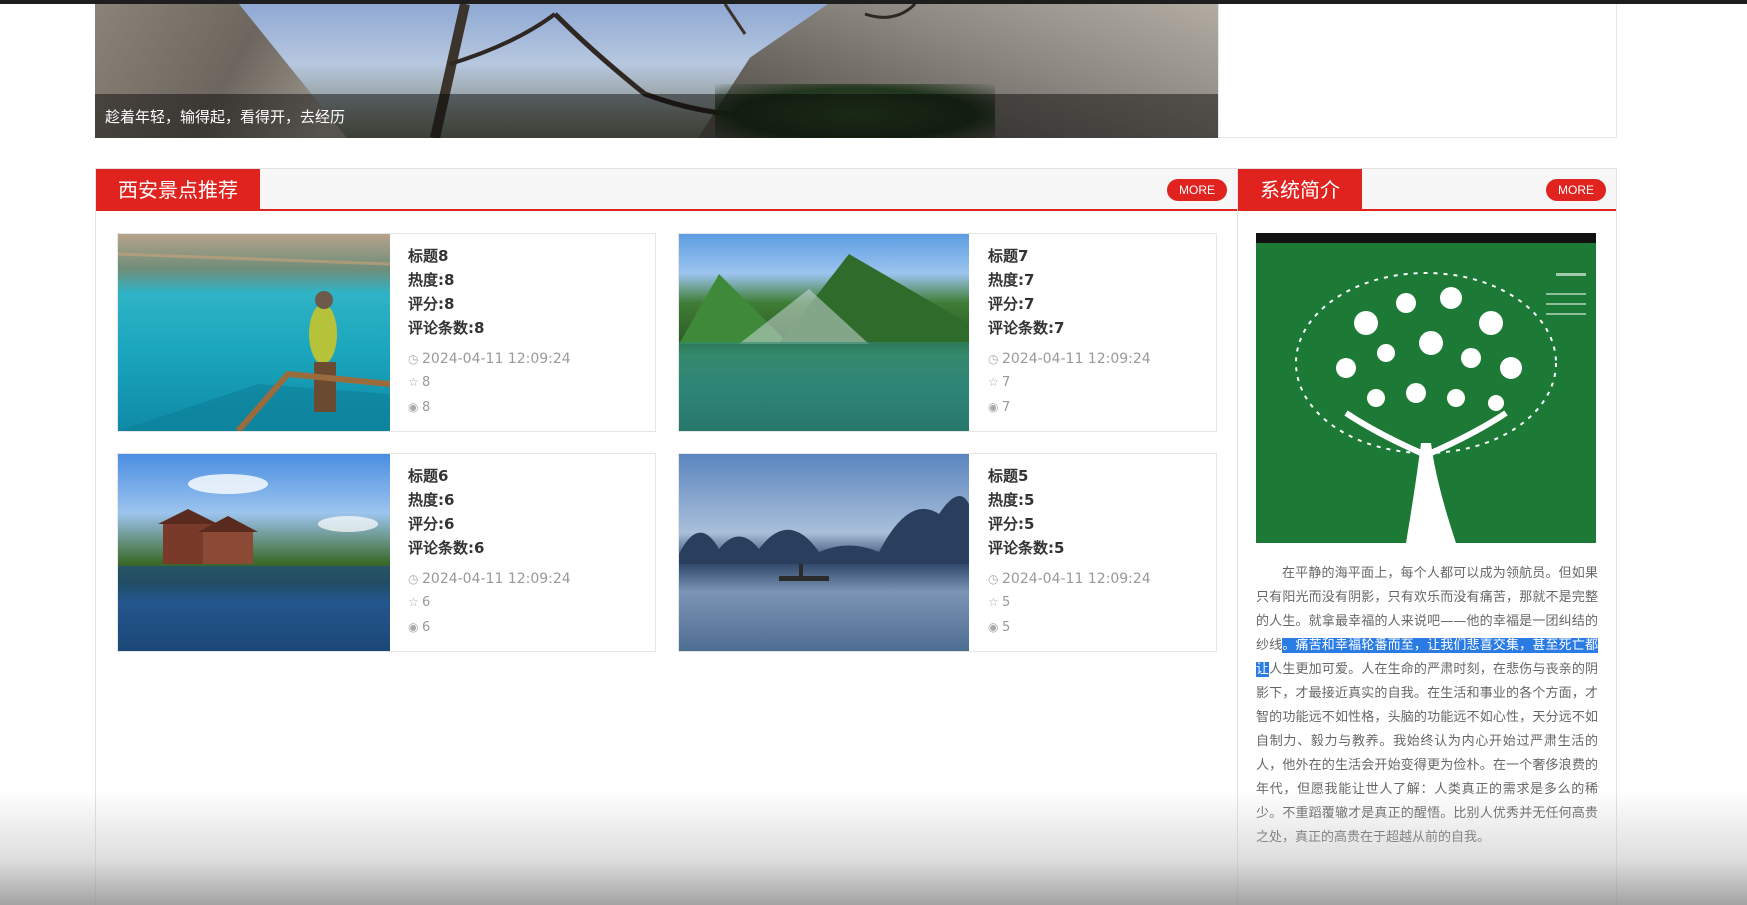 The image size is (1747, 905). What do you see at coordinates (1026, 548) in the screenshot?
I see `attraction-comments: 评论条数:5` at bounding box center [1026, 548].